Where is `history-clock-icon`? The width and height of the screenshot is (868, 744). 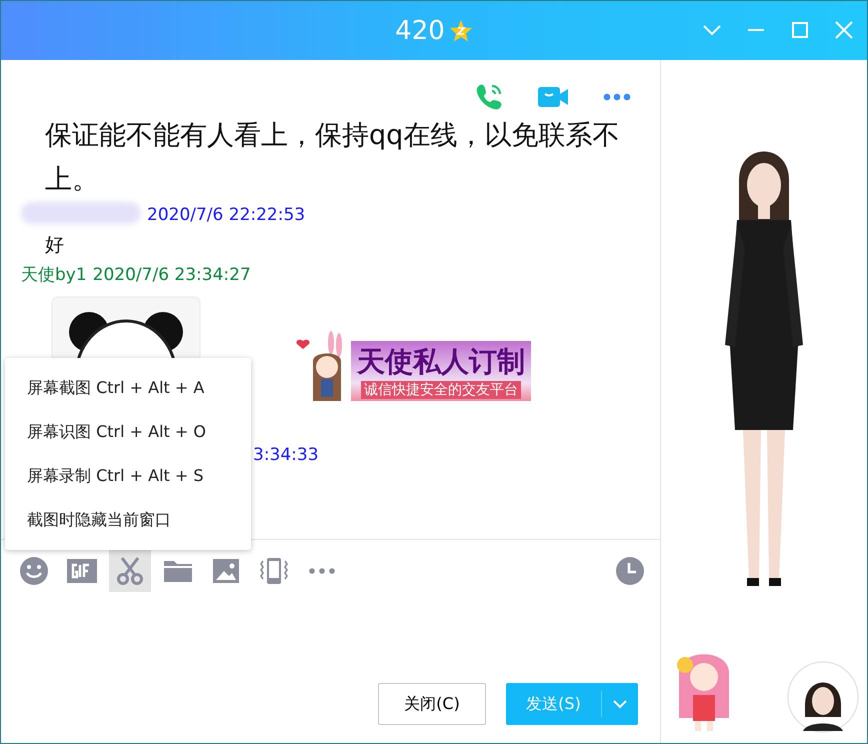 history-clock-icon is located at coordinates (630, 571).